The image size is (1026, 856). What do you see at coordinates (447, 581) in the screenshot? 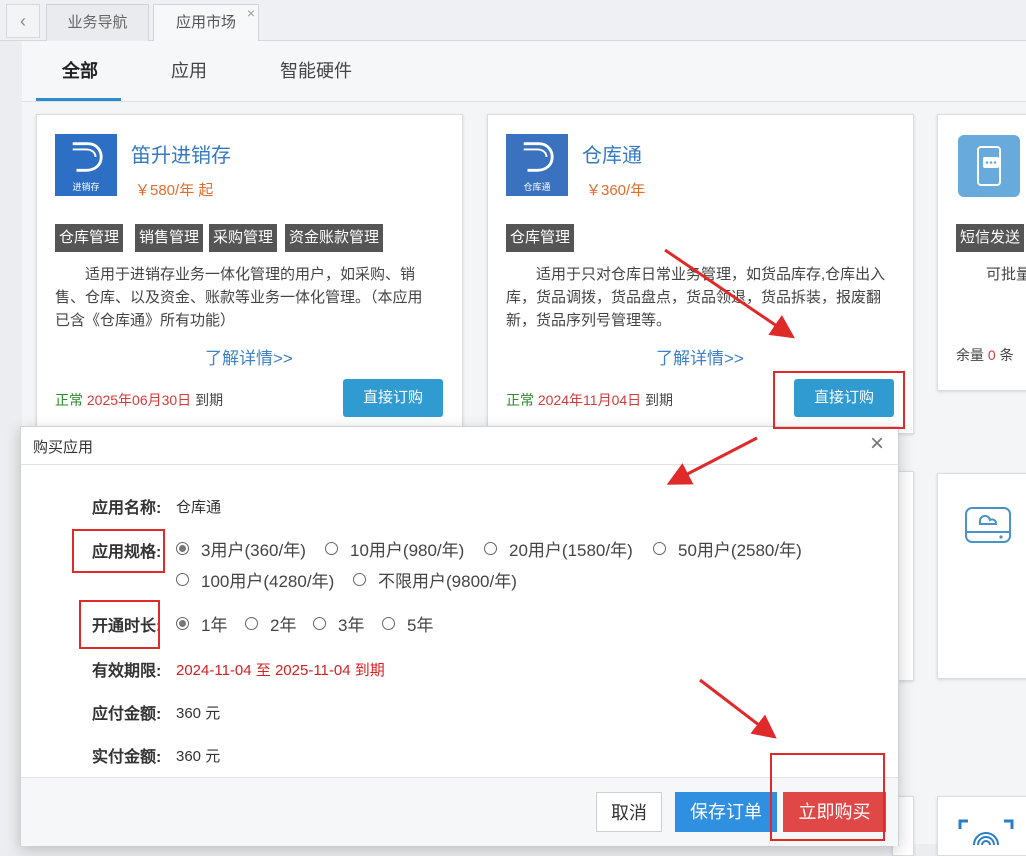
I see `option-label: 不限用户(9800/年)` at bounding box center [447, 581].